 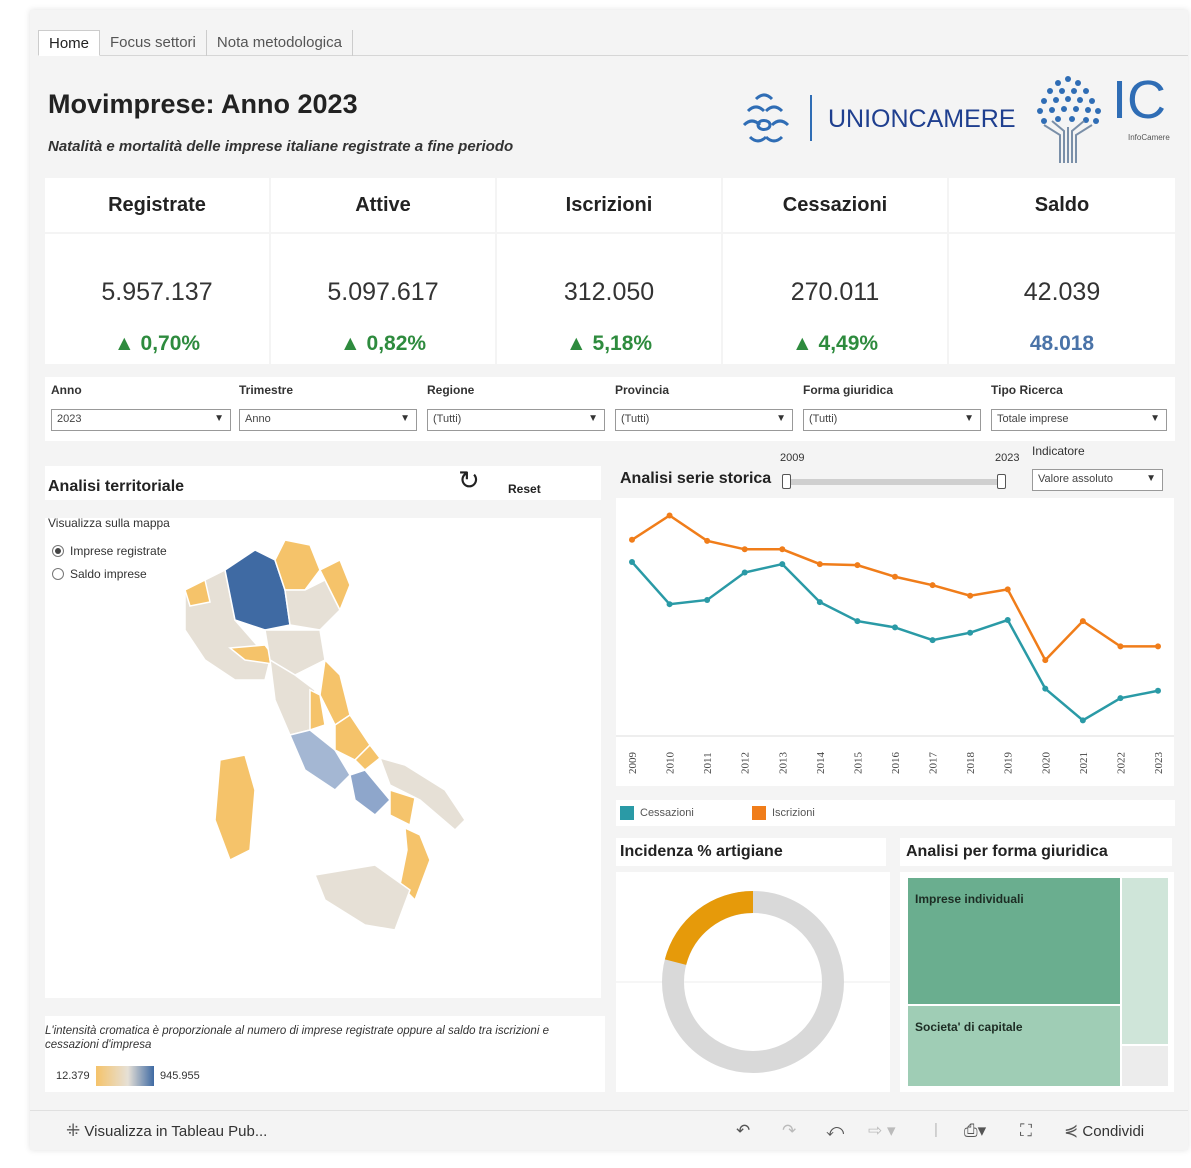 I want to click on donut-artigiane-slice, so click(x=709, y=928).